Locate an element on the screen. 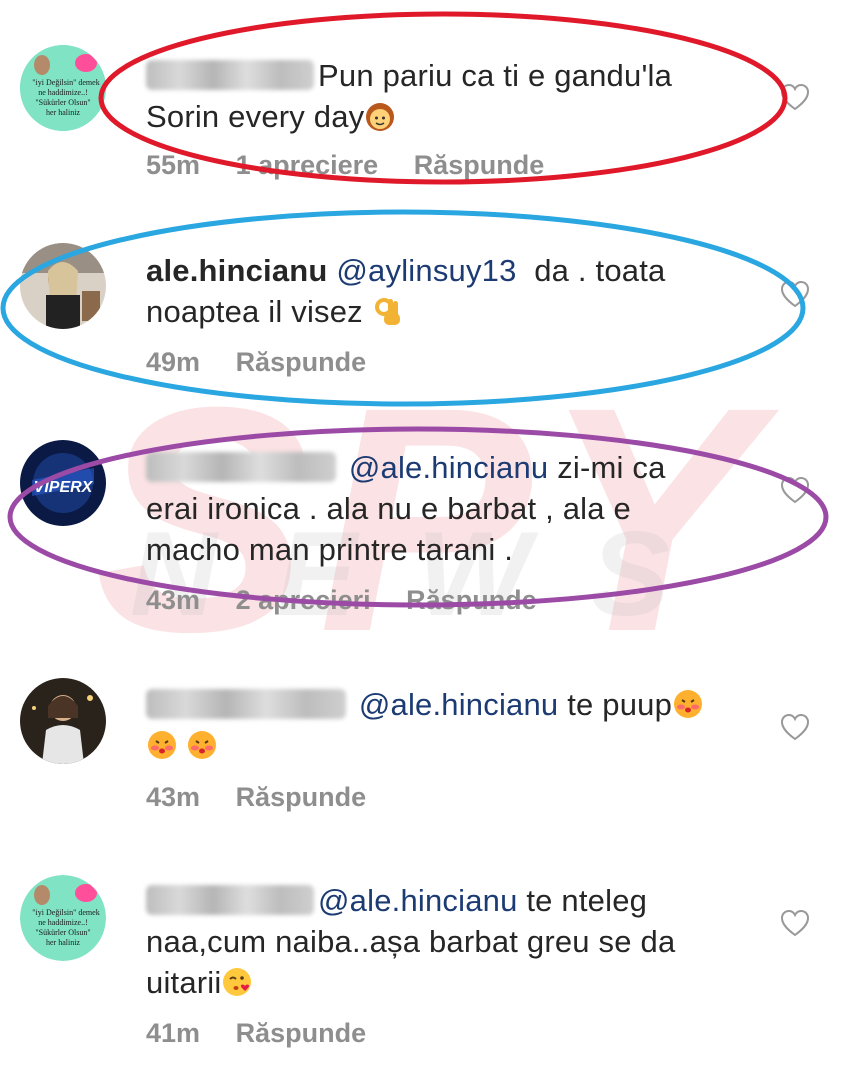 Image resolution: width=860 pixels, height=1079 pixels. comment-username: ale.hincianu is located at coordinates (237, 270).